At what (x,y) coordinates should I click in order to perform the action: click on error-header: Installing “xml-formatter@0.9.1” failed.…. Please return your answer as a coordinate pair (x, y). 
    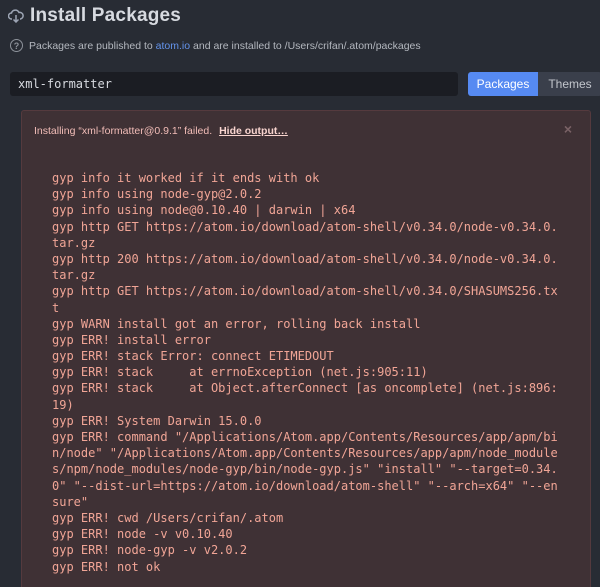
    Looking at the image, I should click on (161, 131).